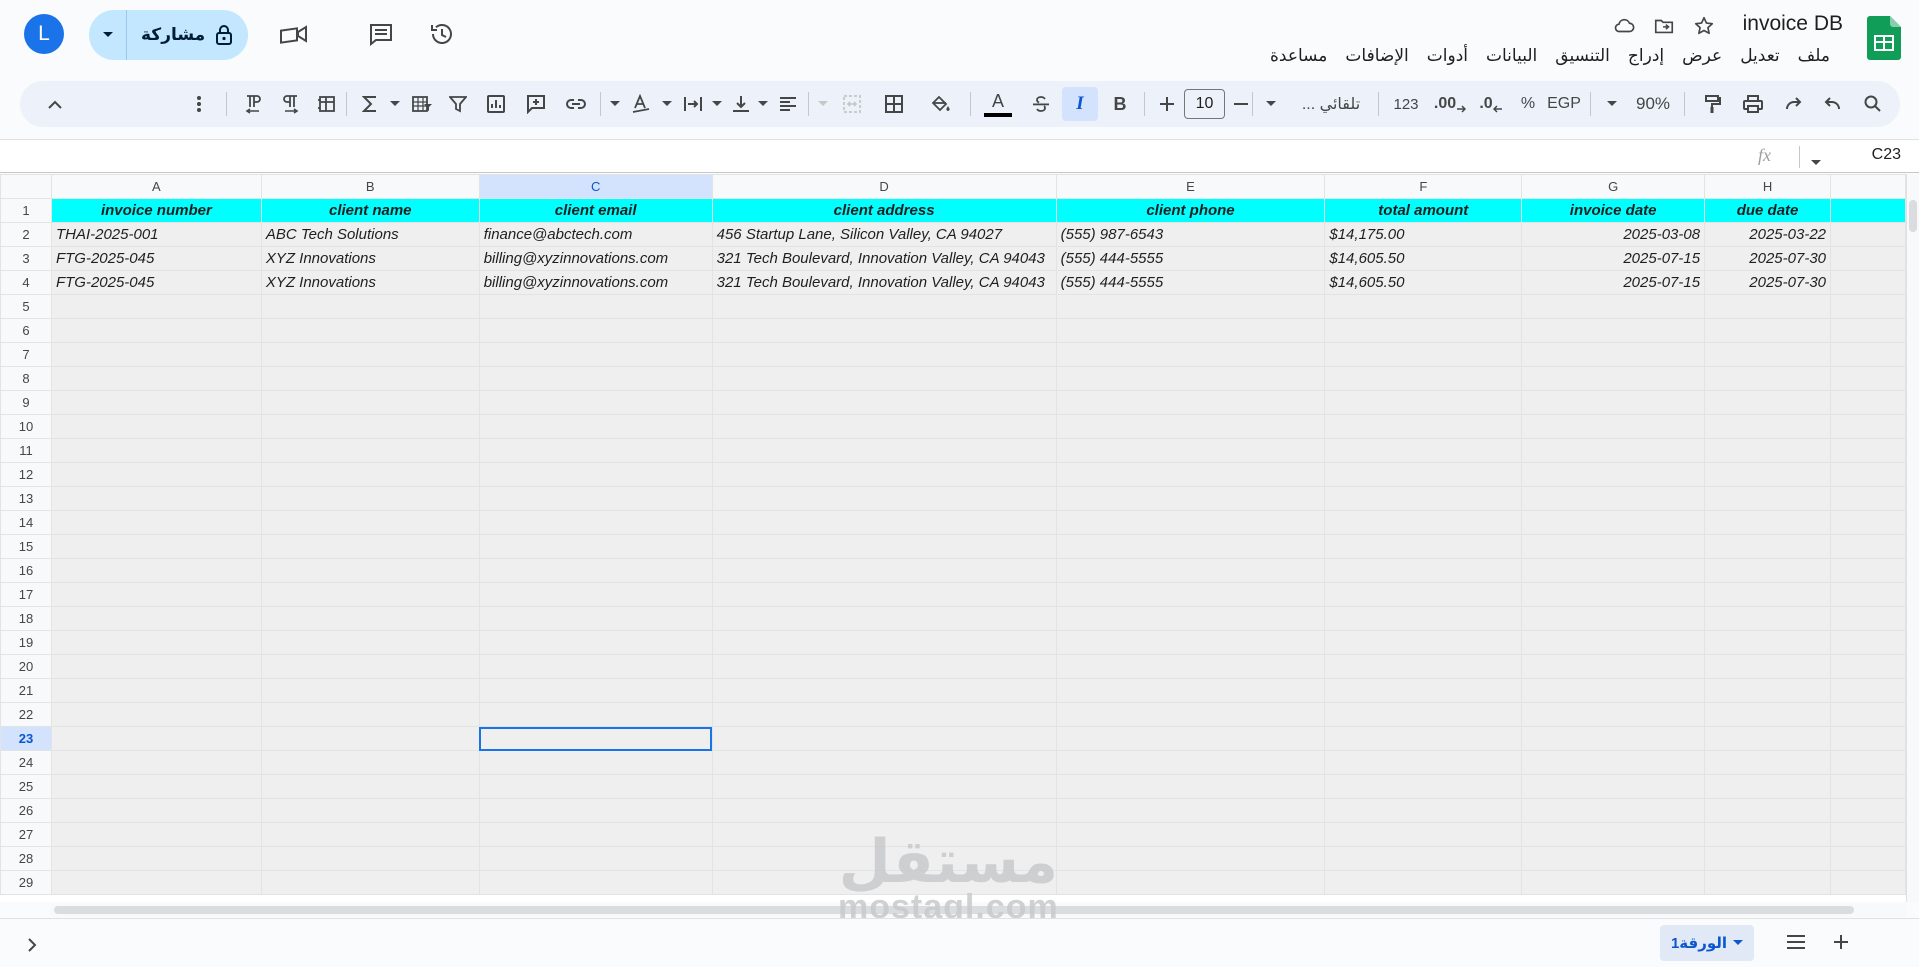 Image resolution: width=1919 pixels, height=967 pixels. I want to click on hide-menus-chevron-up-icon, so click(55, 104).